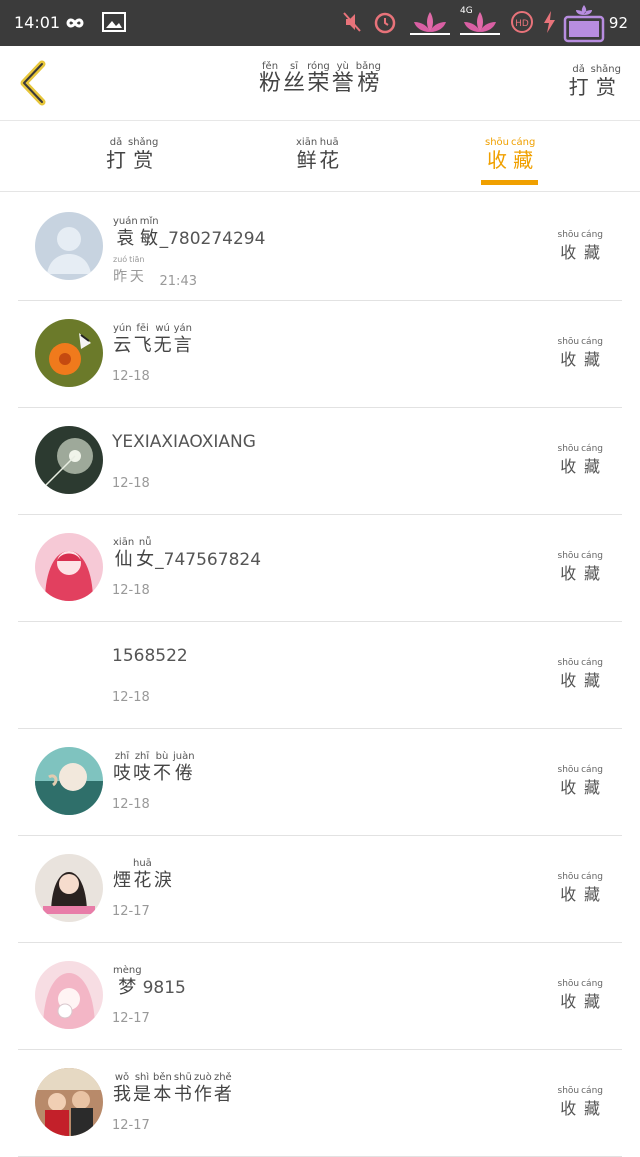 This screenshot has height=1157, width=640. What do you see at coordinates (162, 345) in the screenshot?
I see `hanzi: 无` at bounding box center [162, 345].